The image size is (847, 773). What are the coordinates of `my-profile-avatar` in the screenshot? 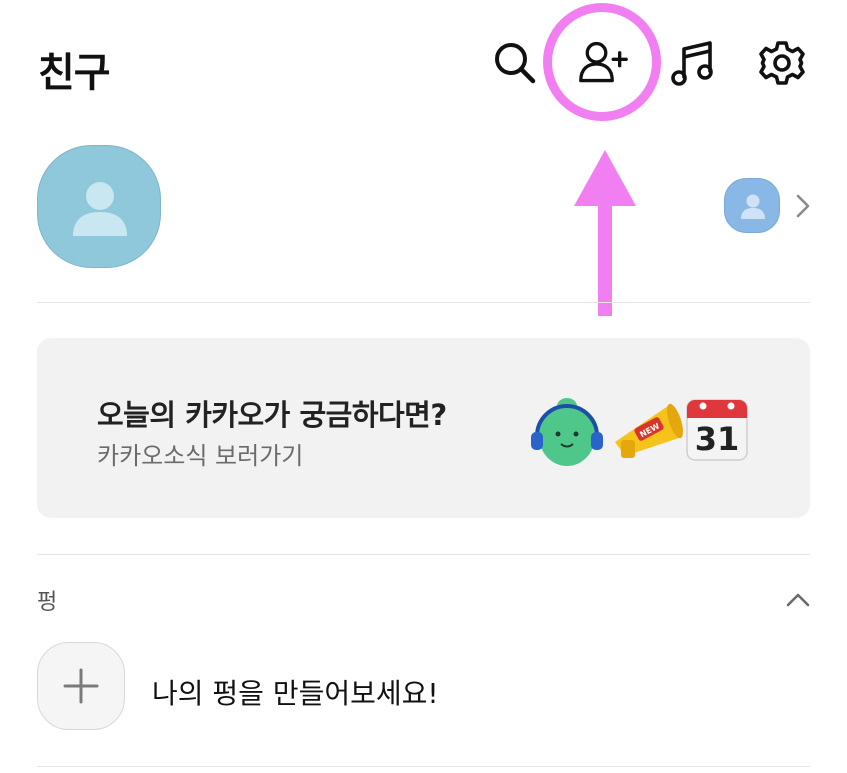 It's located at (99, 206).